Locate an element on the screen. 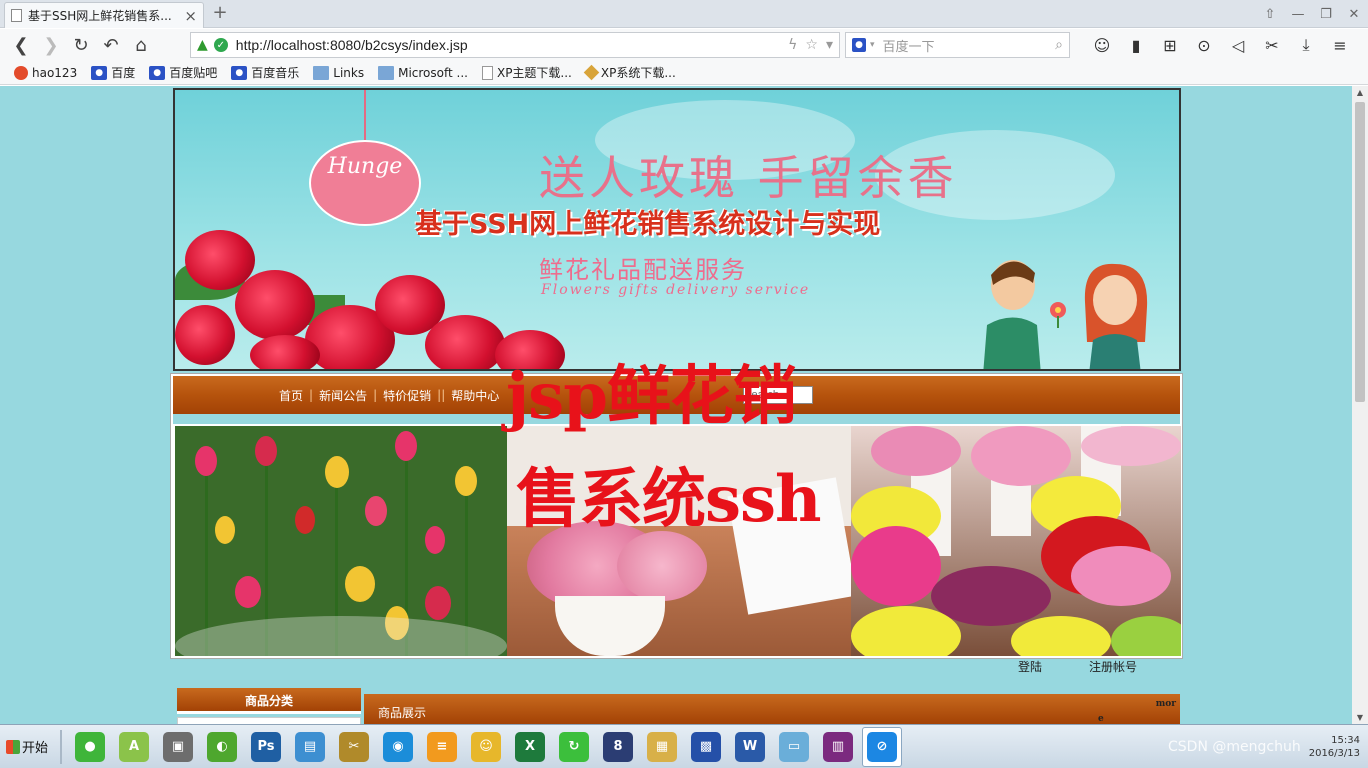 This screenshot has width=1368, height=768. taskbar-app-button: ● is located at coordinates (90, 747).